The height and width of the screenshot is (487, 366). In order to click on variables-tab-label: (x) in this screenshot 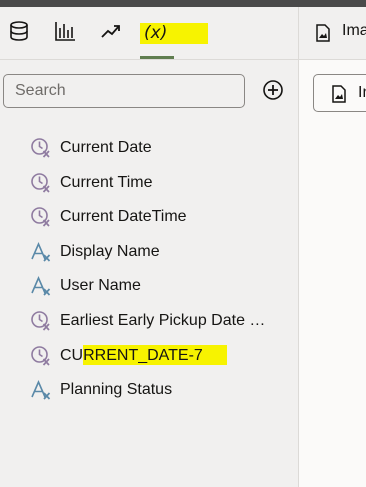, I will do `click(156, 33)`.